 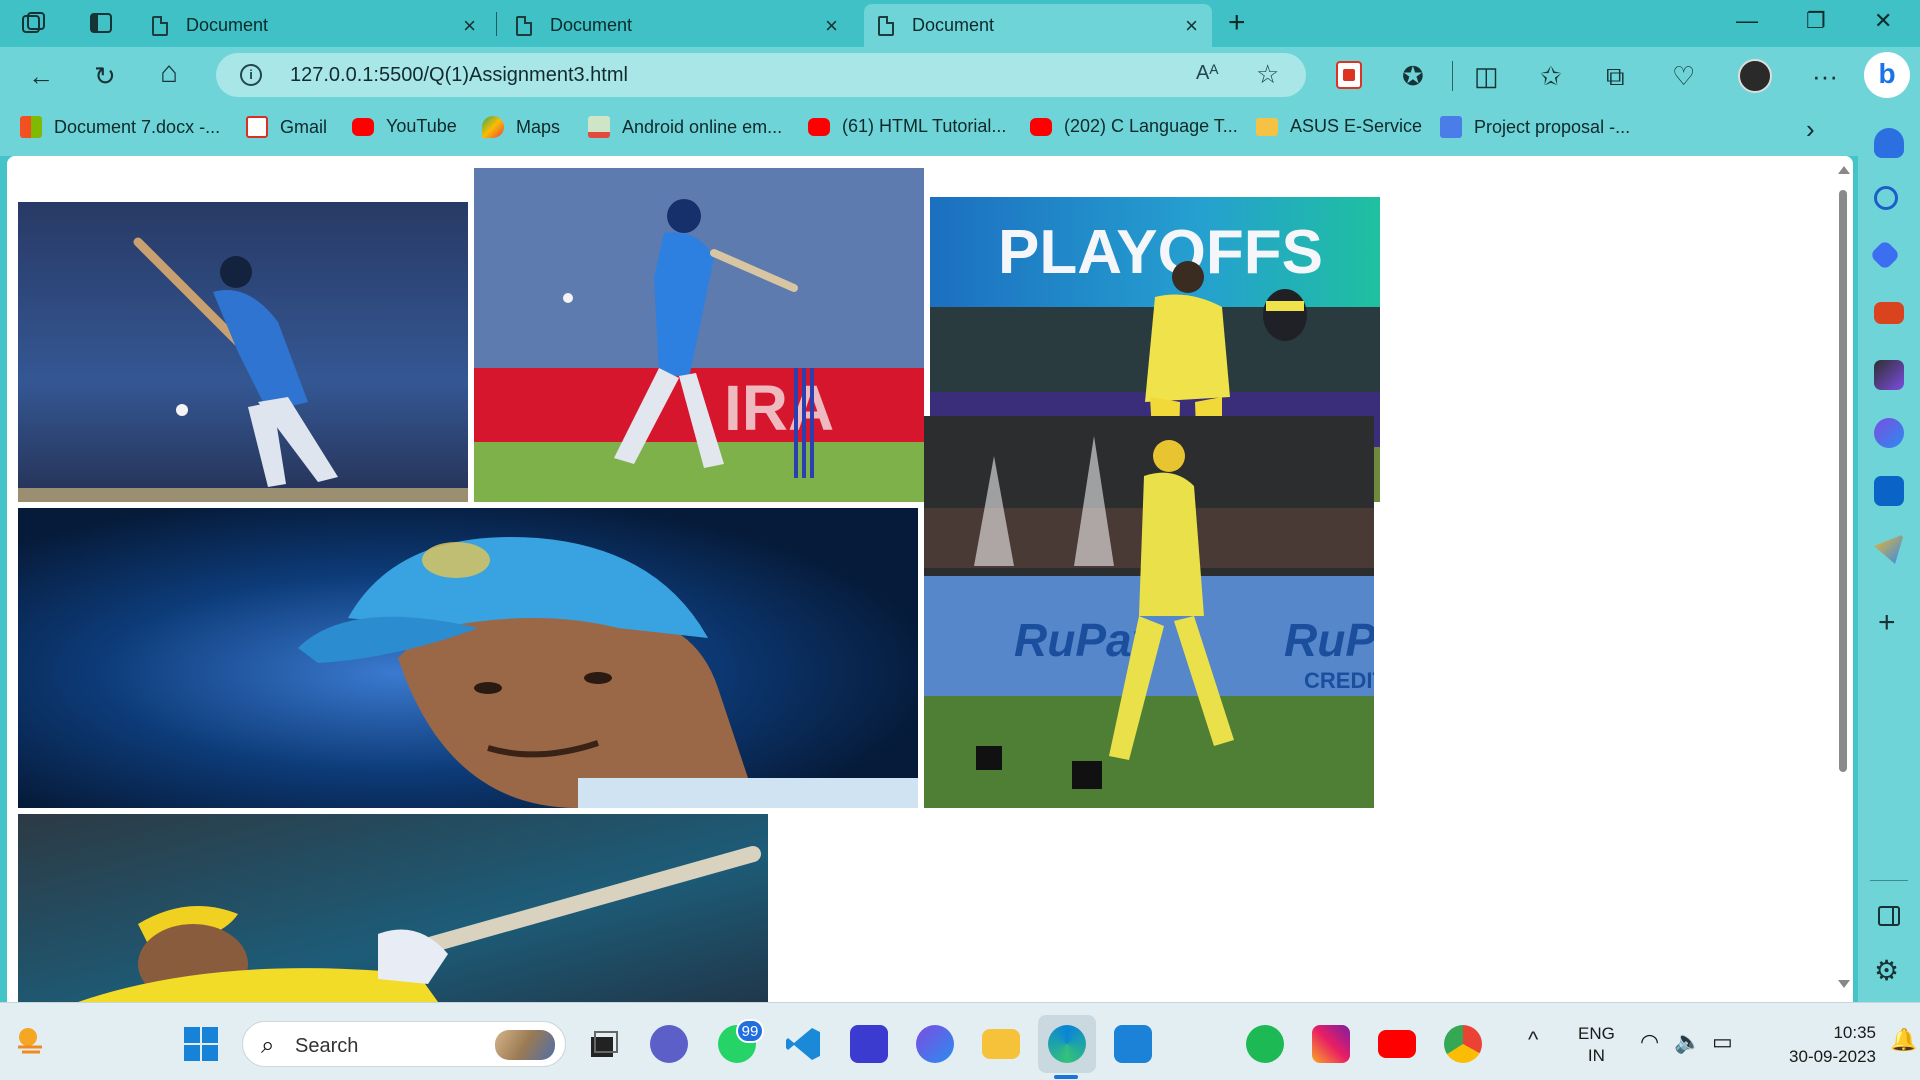 I want to click on search-highlight-image, so click(x=525, y=1045).